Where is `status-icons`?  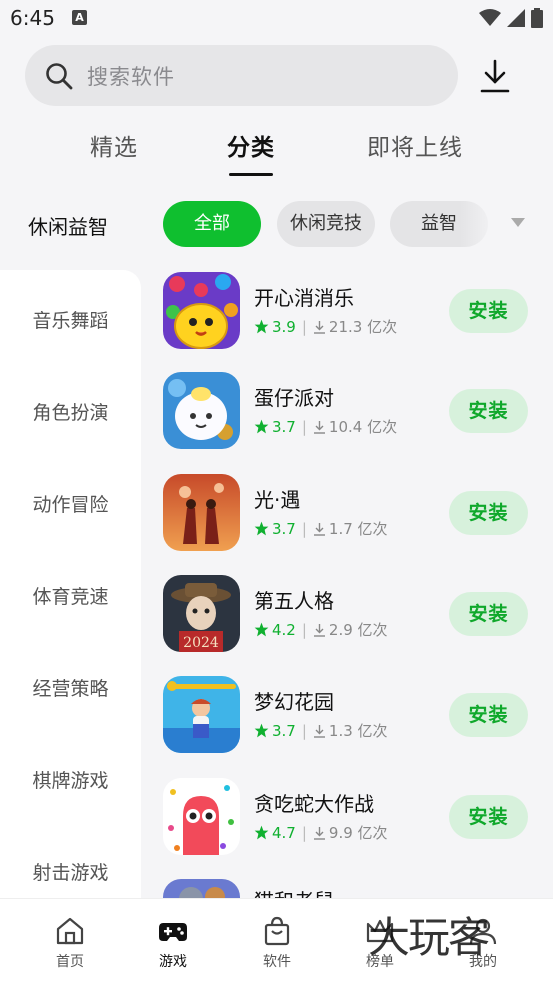 status-icons is located at coordinates (511, 18).